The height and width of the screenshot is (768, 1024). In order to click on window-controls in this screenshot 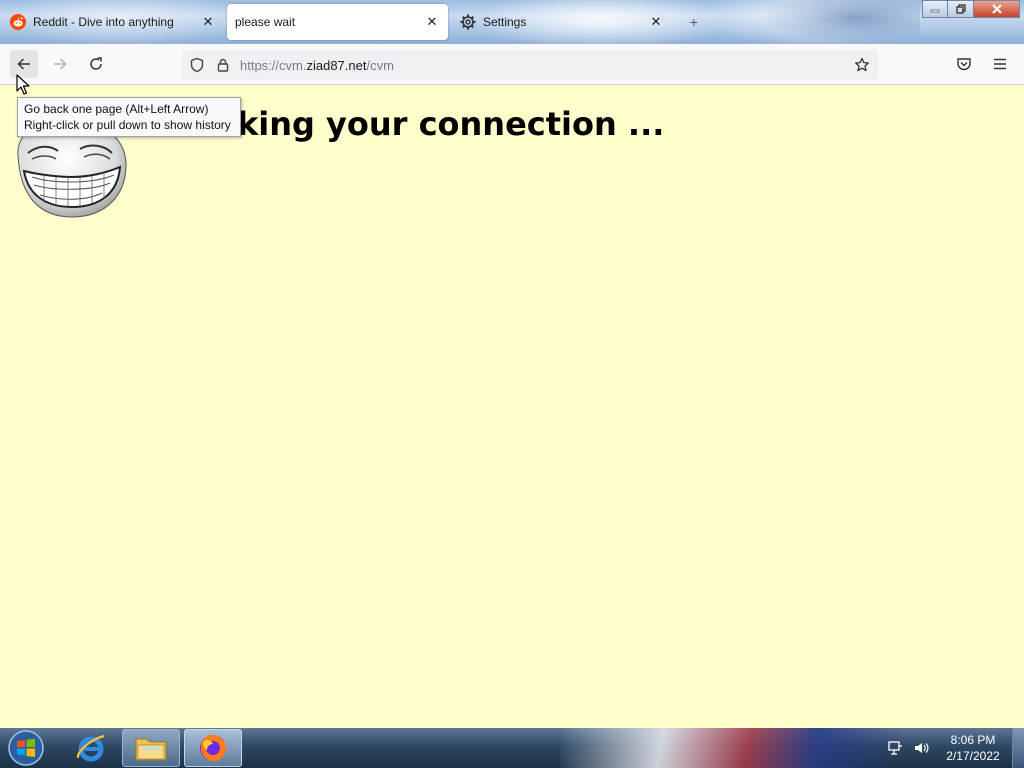, I will do `click(971, 10)`.